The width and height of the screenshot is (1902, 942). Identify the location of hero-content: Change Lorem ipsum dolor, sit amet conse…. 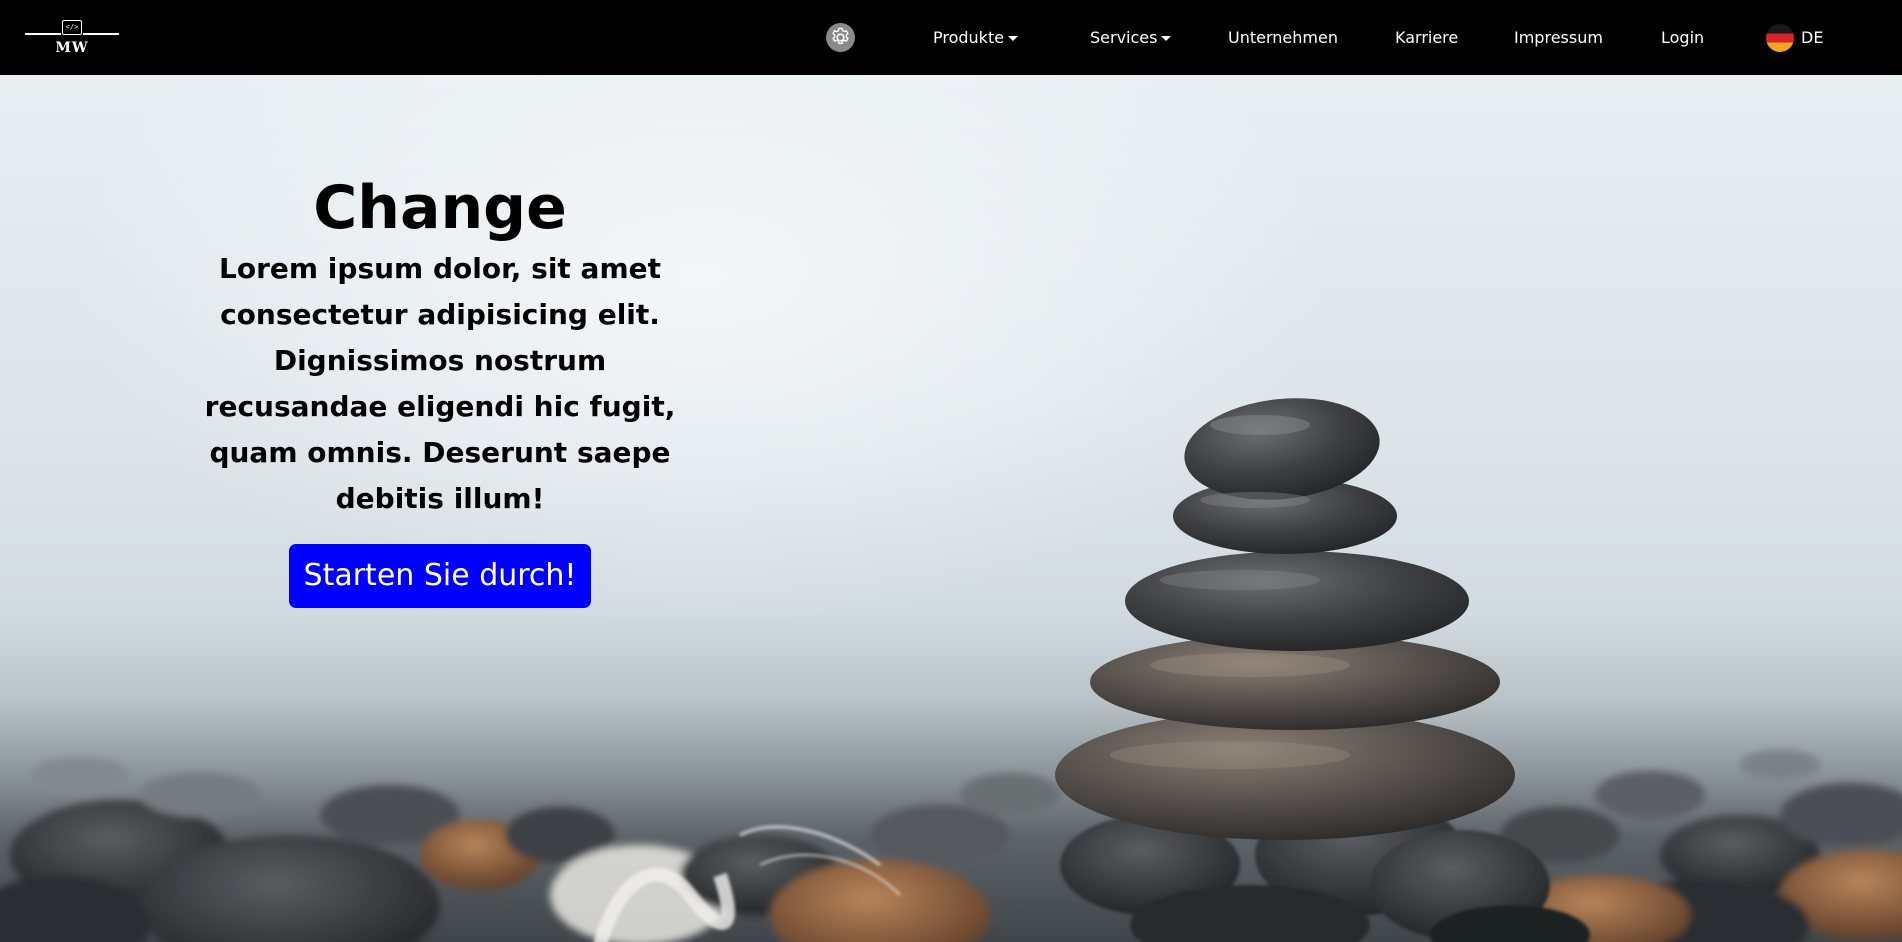
(440, 389).